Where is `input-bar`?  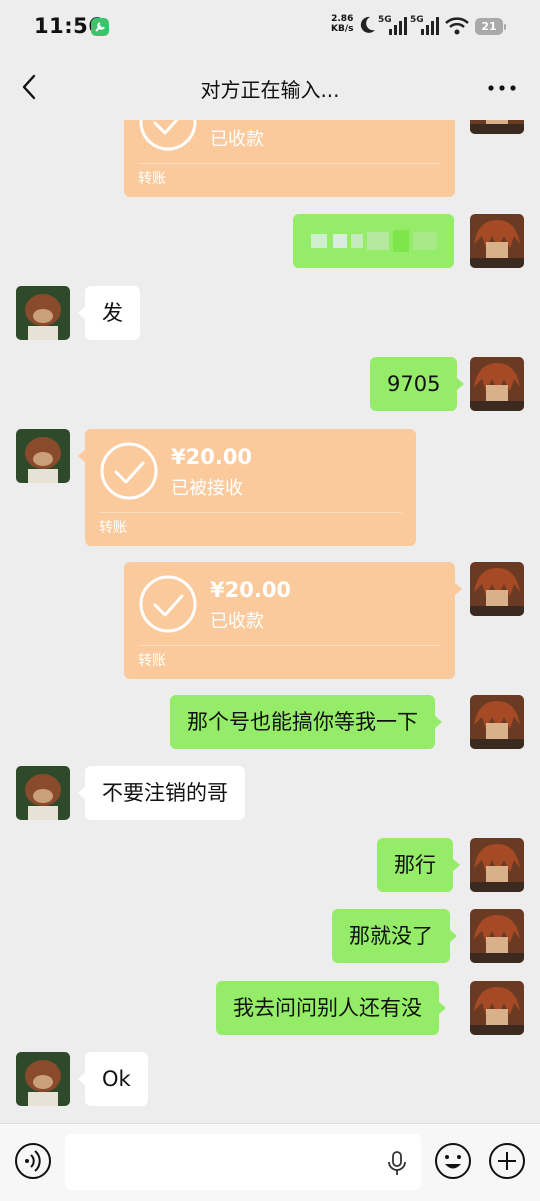 input-bar is located at coordinates (270, 1162).